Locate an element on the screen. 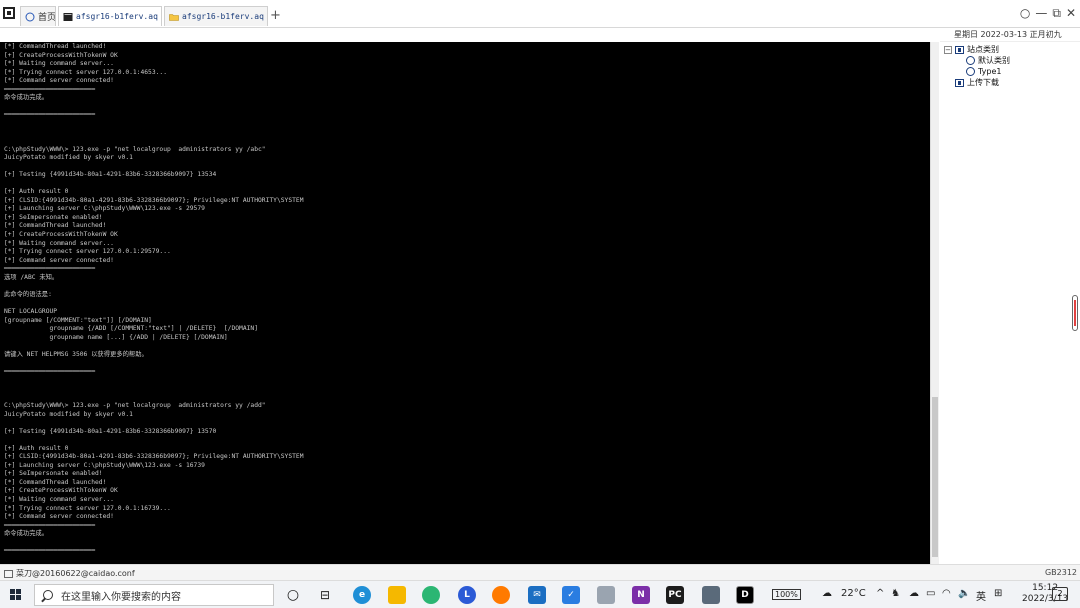 Image resolution: width=1080 pixels, height=608 pixels. tree-item-label: 站点类别 is located at coordinates (983, 49).